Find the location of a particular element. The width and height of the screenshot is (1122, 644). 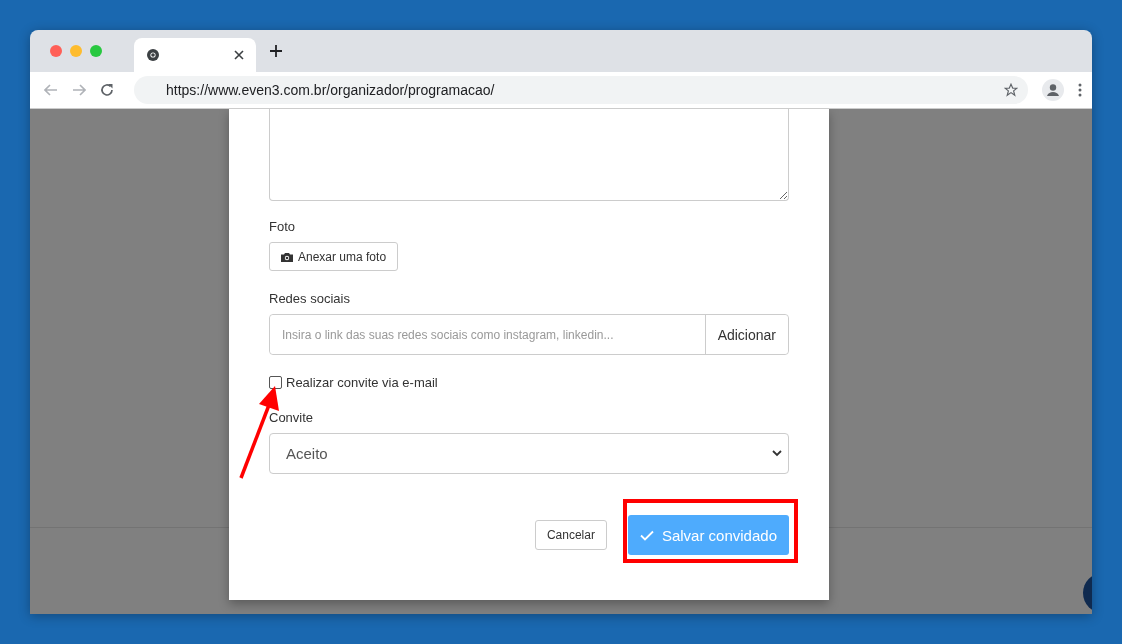

url-text: https://www.even3.com.br/organizador/programacao/ is located at coordinates (331, 90).